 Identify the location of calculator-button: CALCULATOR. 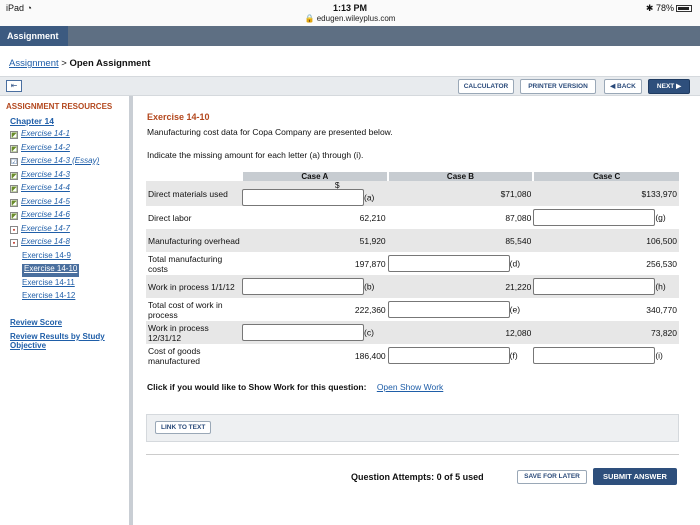
(486, 86).